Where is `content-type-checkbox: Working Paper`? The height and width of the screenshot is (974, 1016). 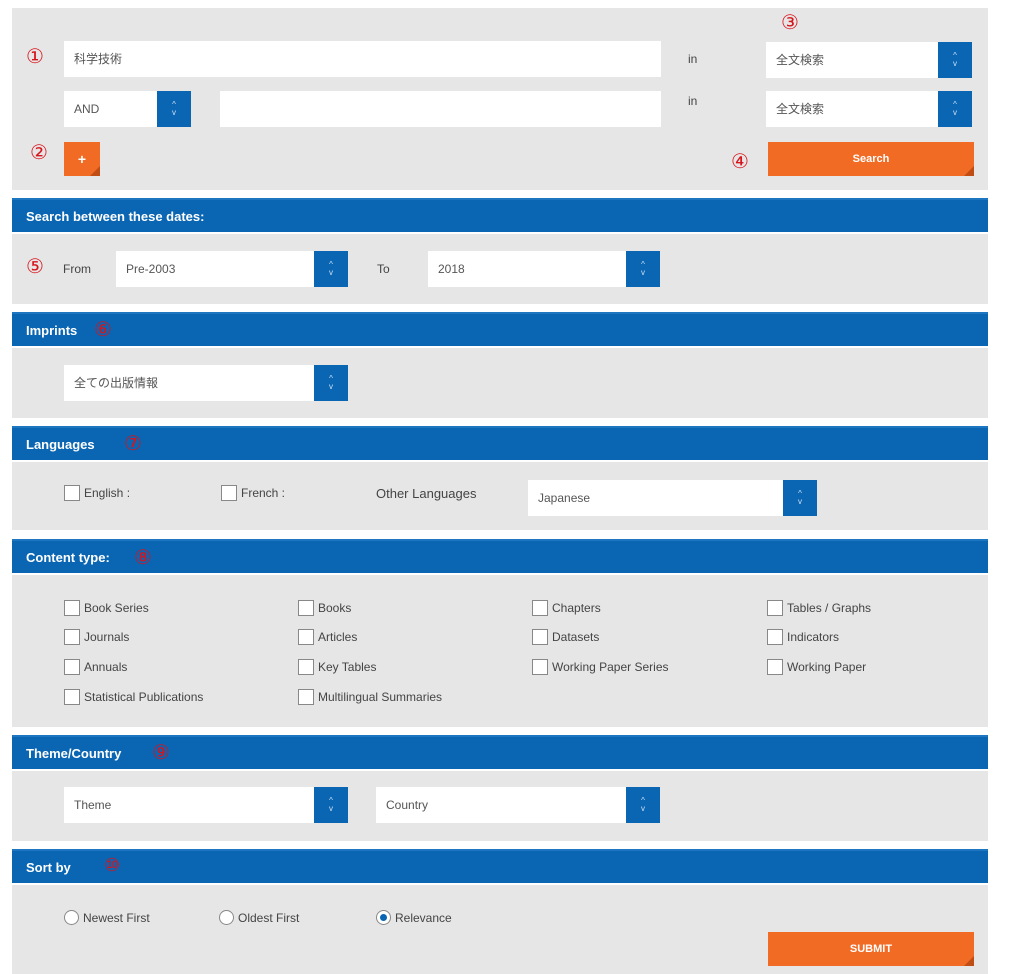 content-type-checkbox: Working Paper is located at coordinates (816, 667).